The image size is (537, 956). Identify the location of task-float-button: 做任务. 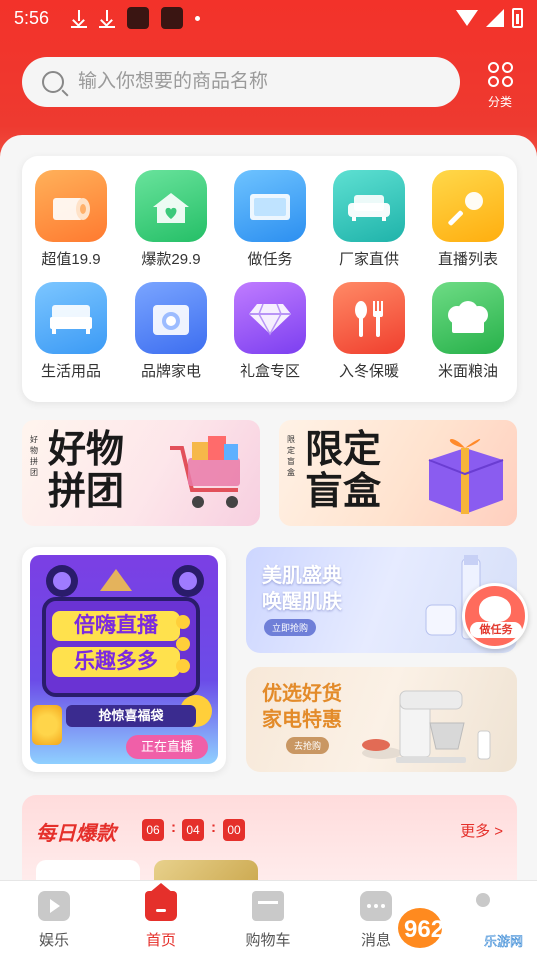
(495, 616).